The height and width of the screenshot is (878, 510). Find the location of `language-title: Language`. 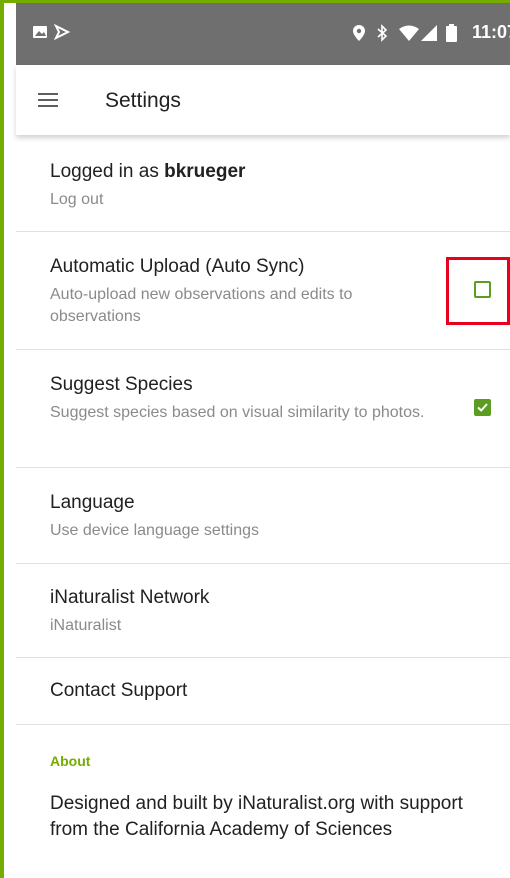

language-title: Language is located at coordinates (92, 502).